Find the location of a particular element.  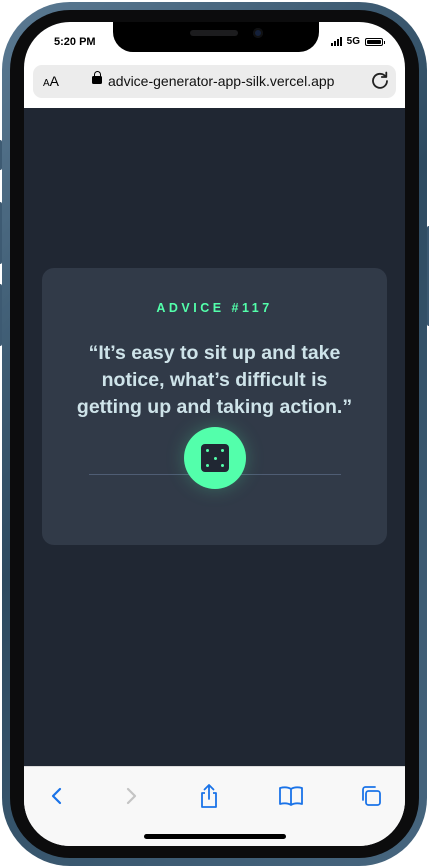

network-type: 5G is located at coordinates (353, 41).